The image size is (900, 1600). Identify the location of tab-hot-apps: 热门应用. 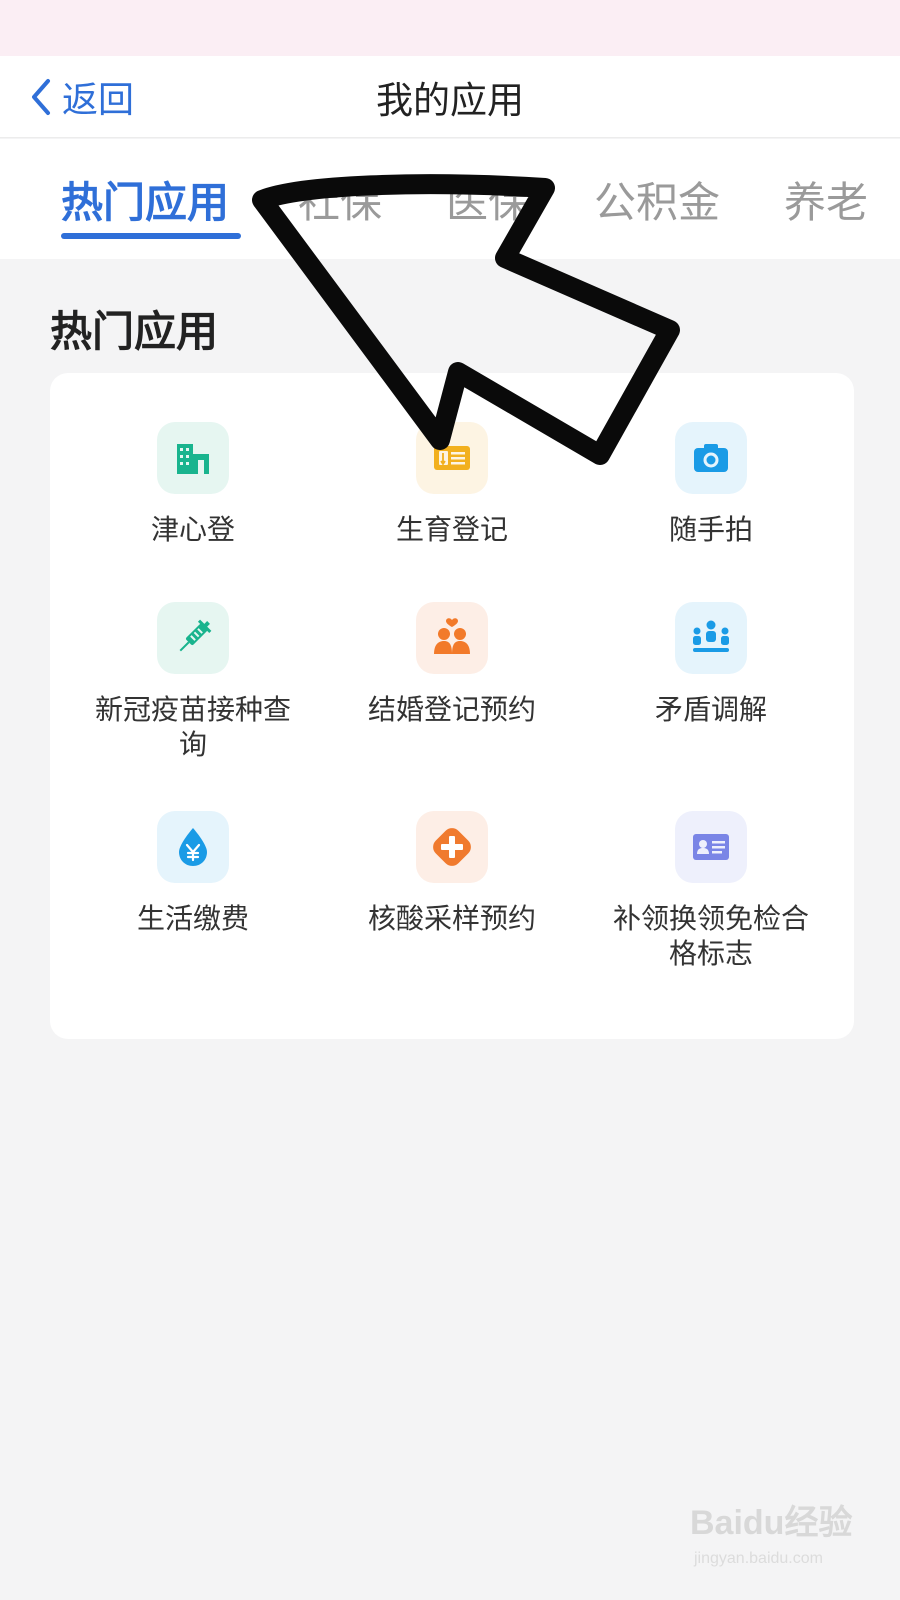
(145, 199).